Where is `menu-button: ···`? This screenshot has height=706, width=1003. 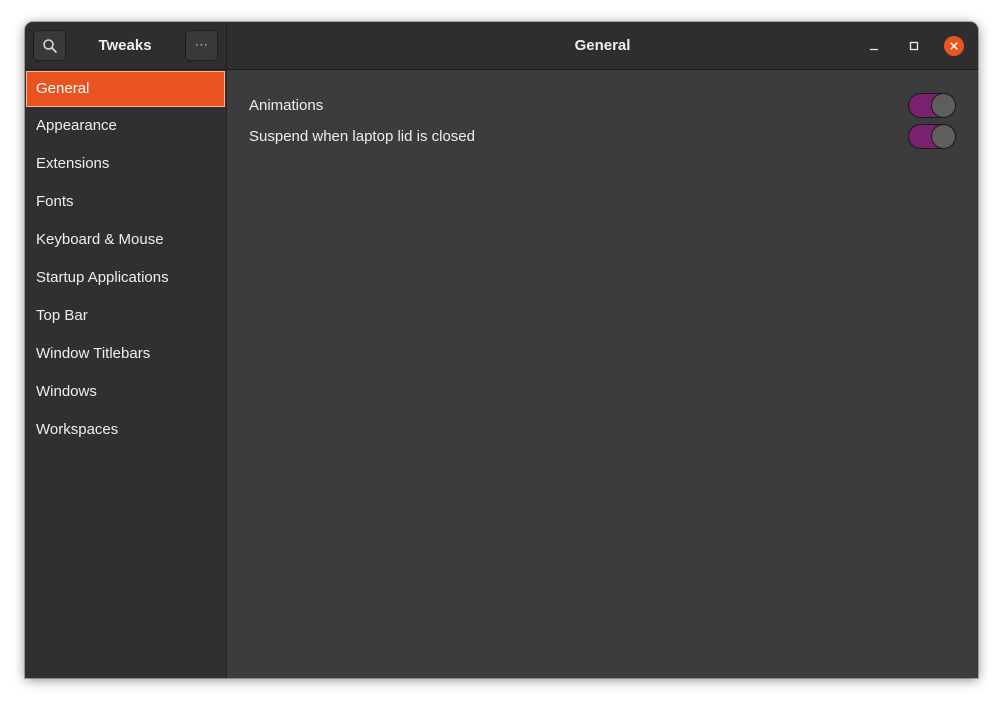
menu-button: ··· is located at coordinates (201, 45).